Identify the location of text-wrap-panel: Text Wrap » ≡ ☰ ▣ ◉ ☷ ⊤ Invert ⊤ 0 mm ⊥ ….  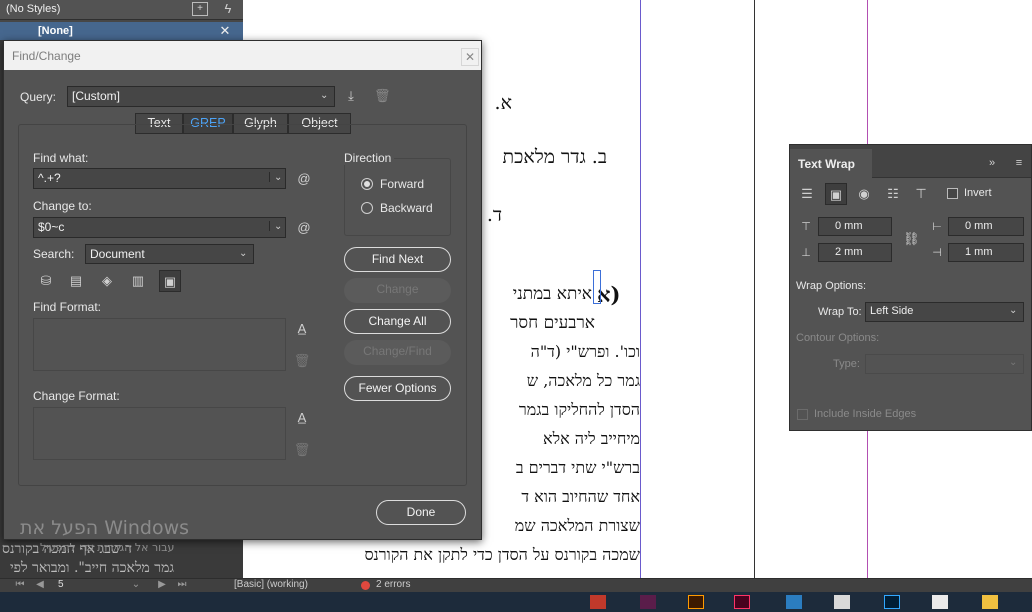
(910, 287).